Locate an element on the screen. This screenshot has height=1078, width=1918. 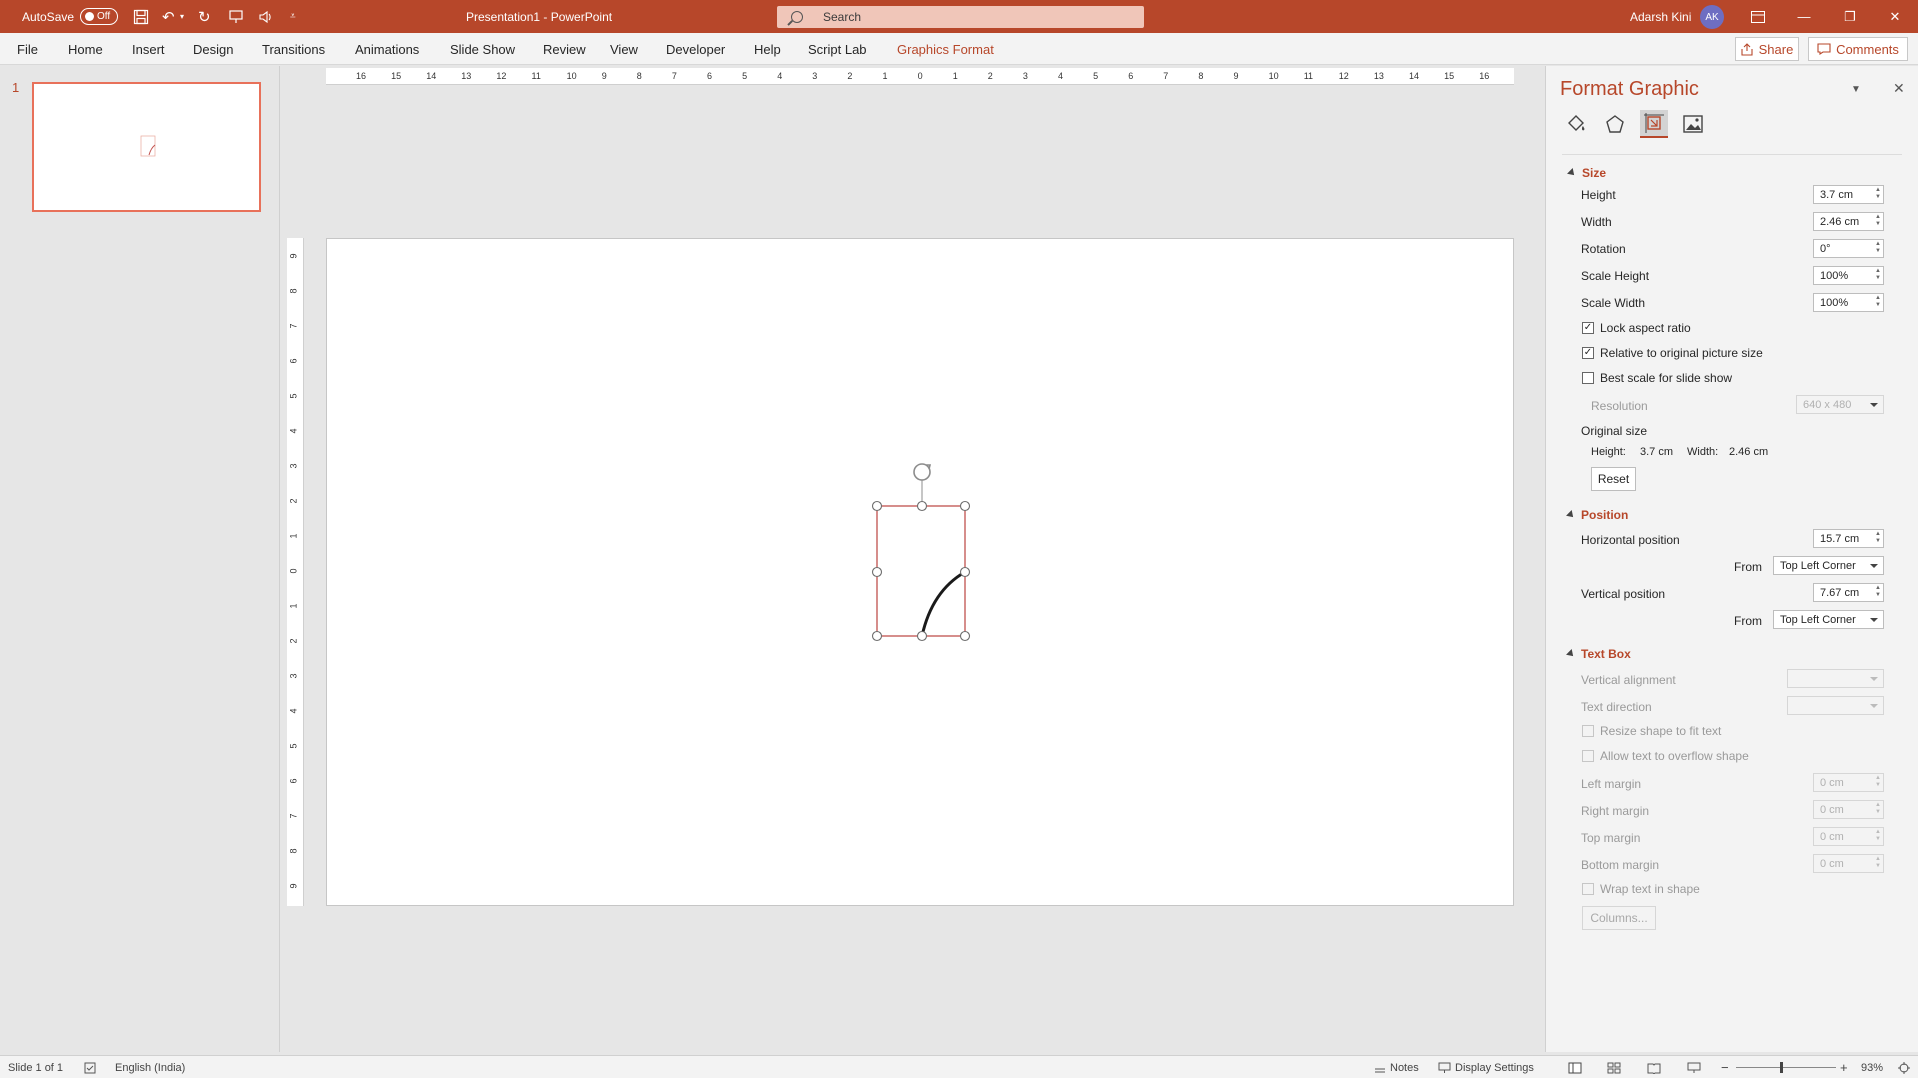
lock-aspect-checkbox: ✓ Lock aspect ratio is located at coordinates (1636, 328).